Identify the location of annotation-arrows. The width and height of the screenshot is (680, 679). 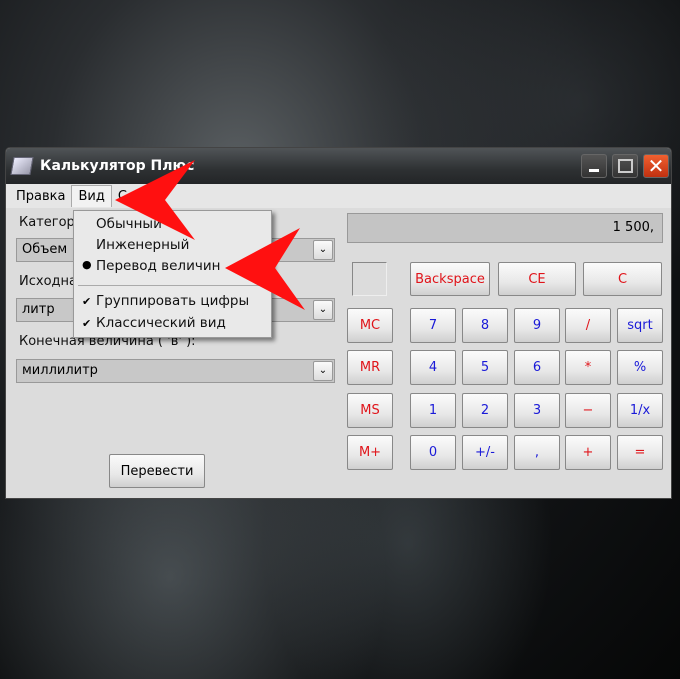
(210, 235).